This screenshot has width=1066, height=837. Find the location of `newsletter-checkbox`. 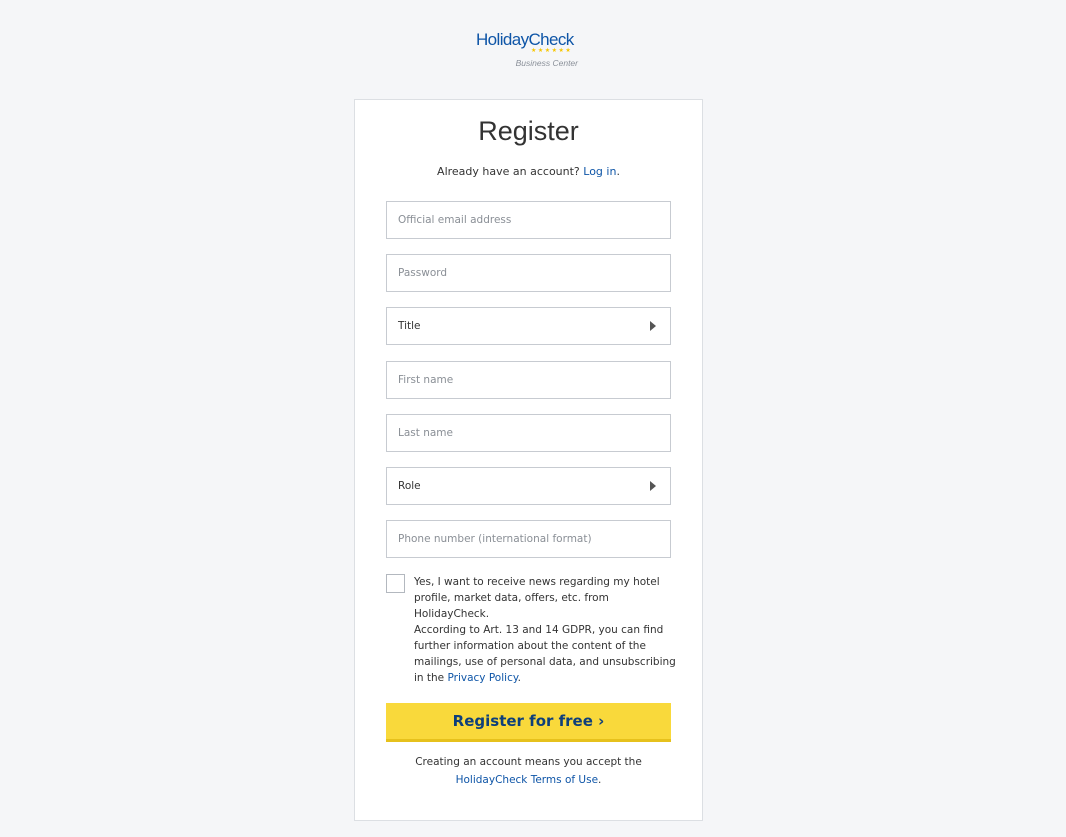

newsletter-checkbox is located at coordinates (395, 583).